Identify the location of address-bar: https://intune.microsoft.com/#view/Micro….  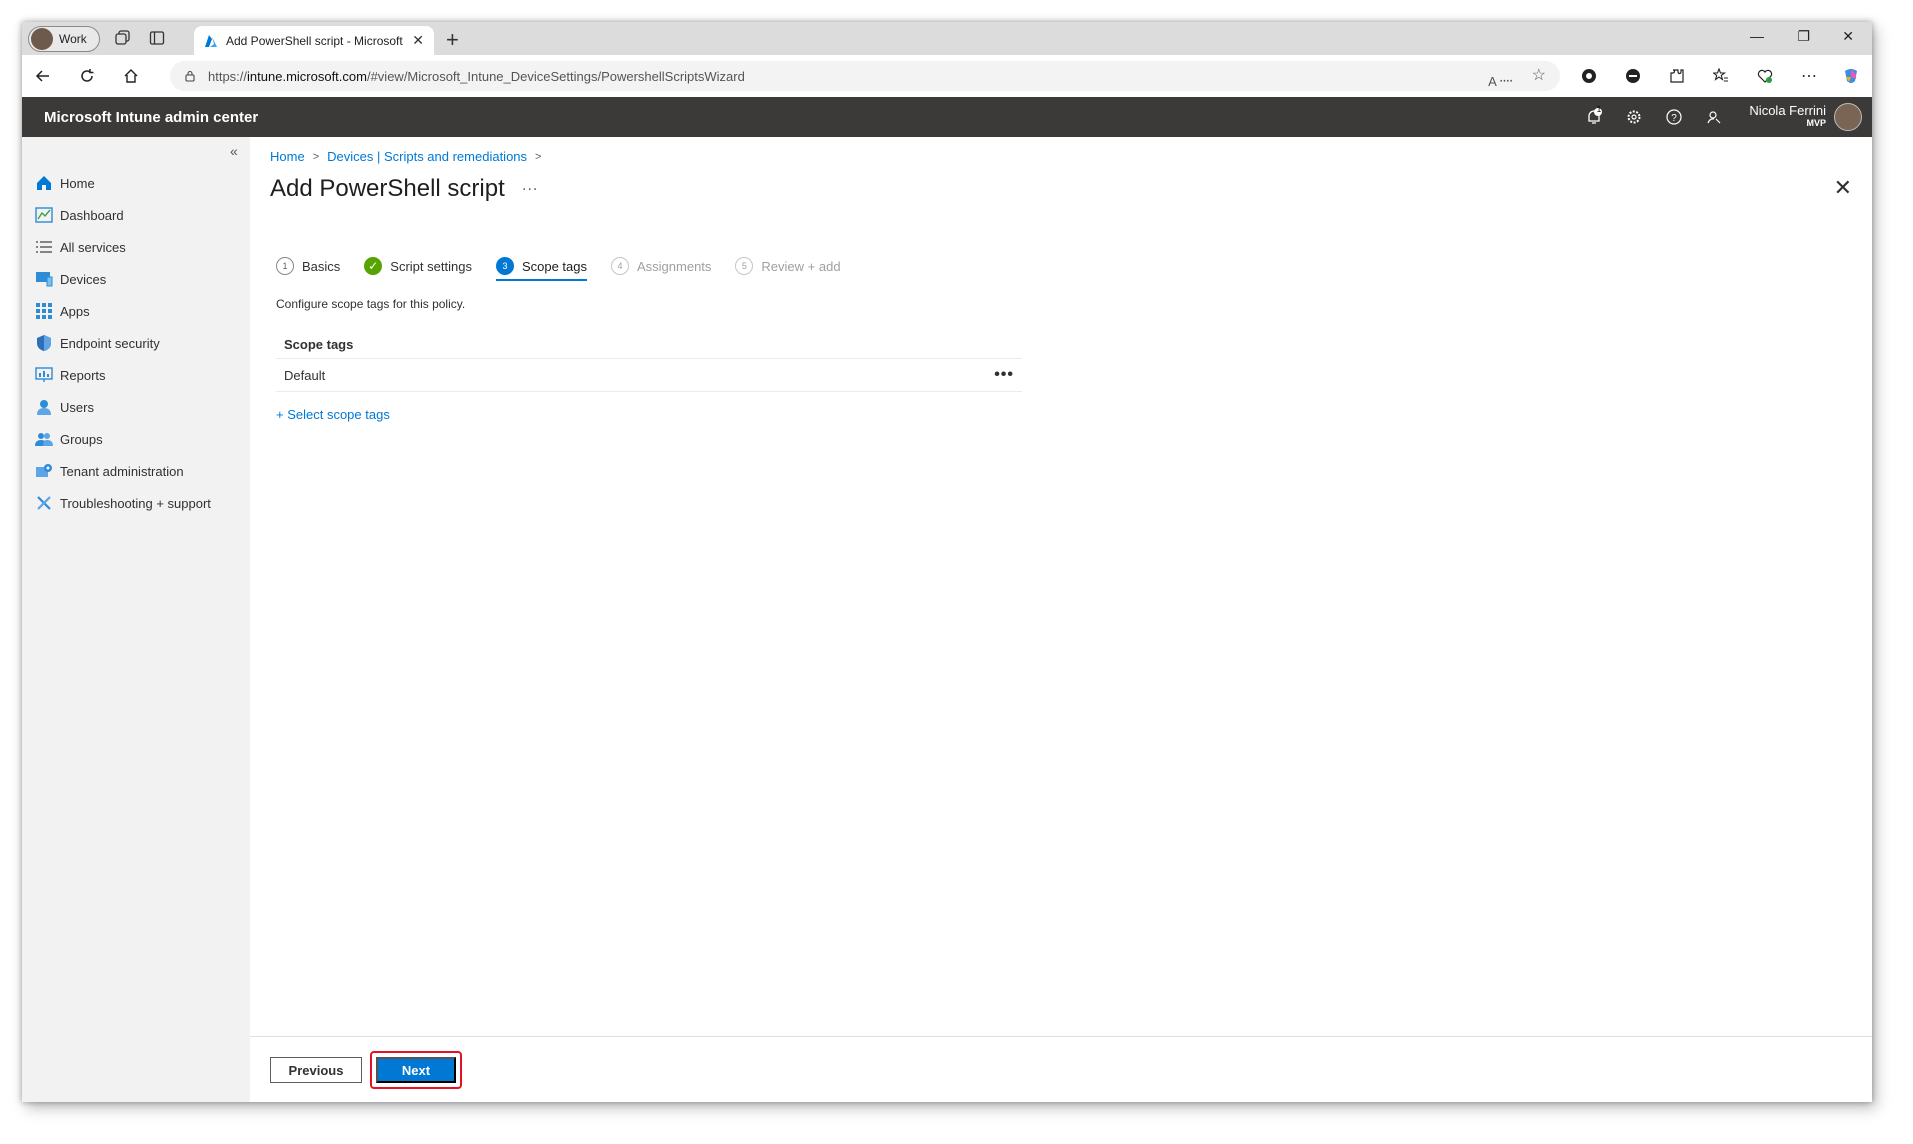
(865, 76).